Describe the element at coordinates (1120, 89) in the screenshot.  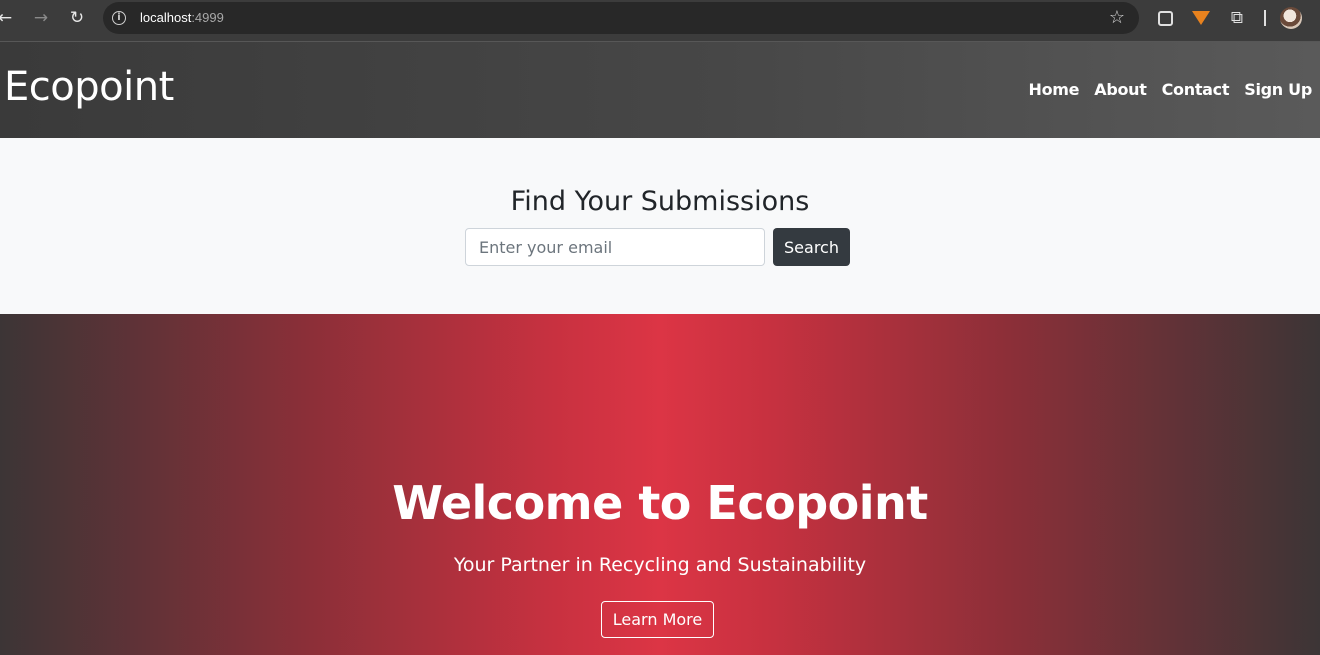
I see `nav-about: About` at that location.